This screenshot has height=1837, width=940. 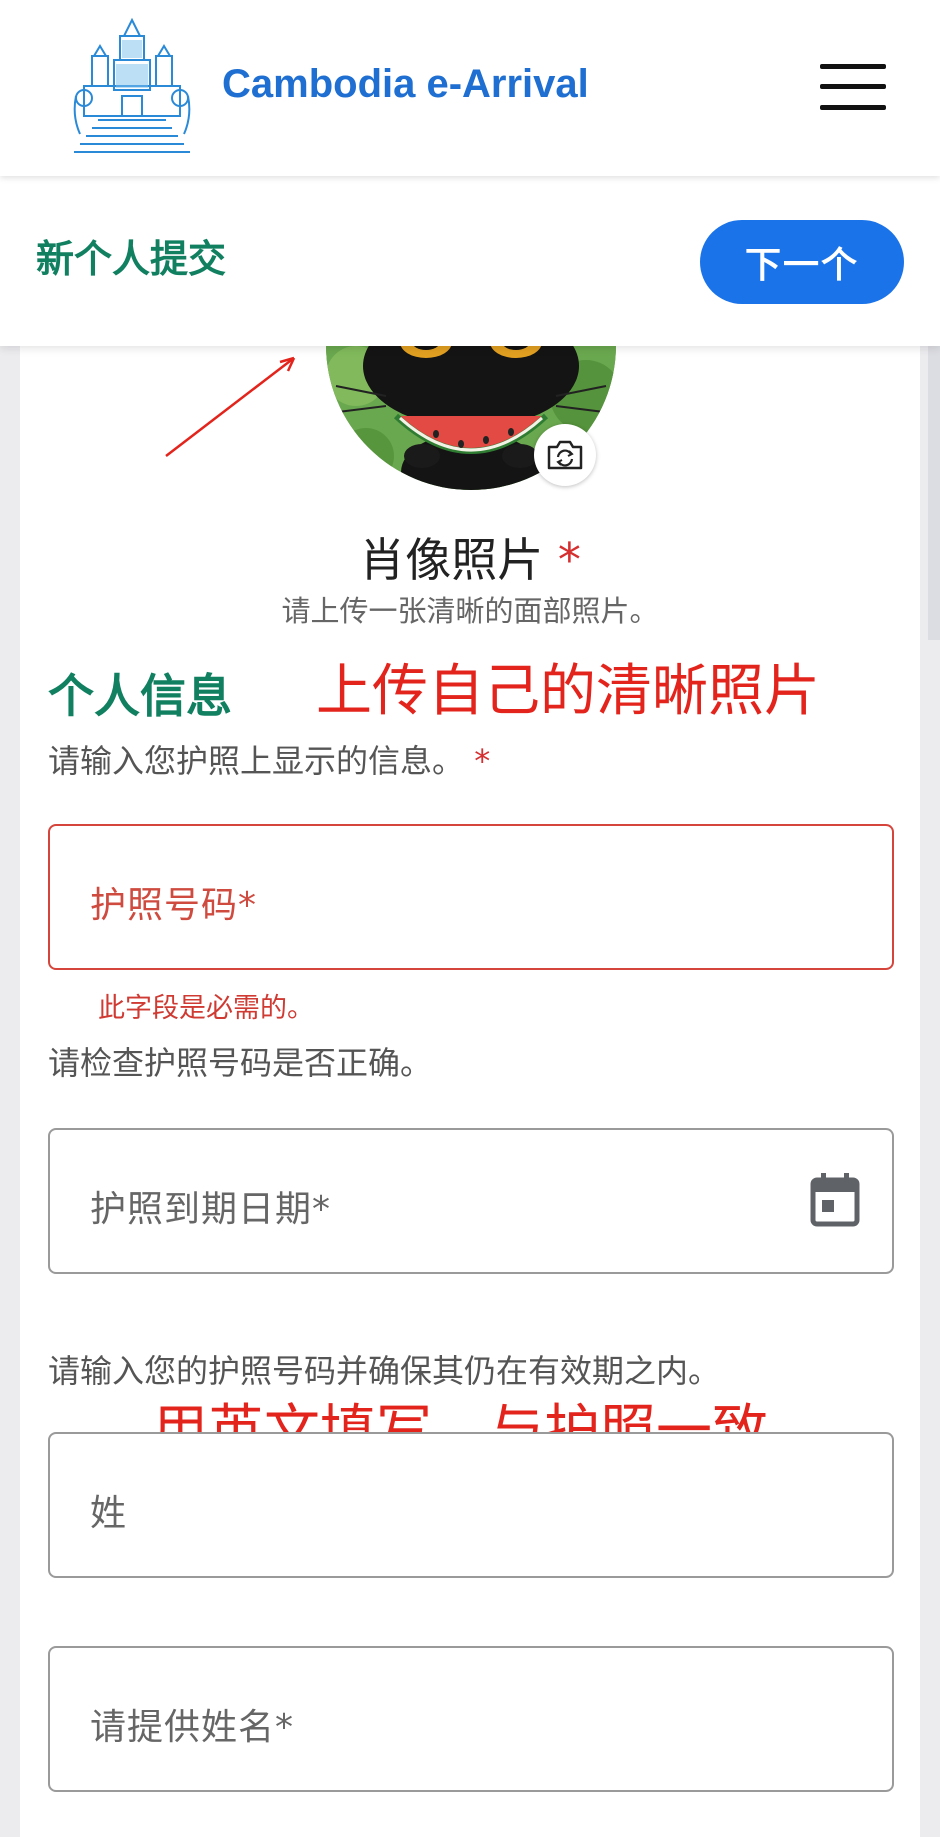 What do you see at coordinates (835, 1200) in the screenshot?
I see `calendar-icon` at bounding box center [835, 1200].